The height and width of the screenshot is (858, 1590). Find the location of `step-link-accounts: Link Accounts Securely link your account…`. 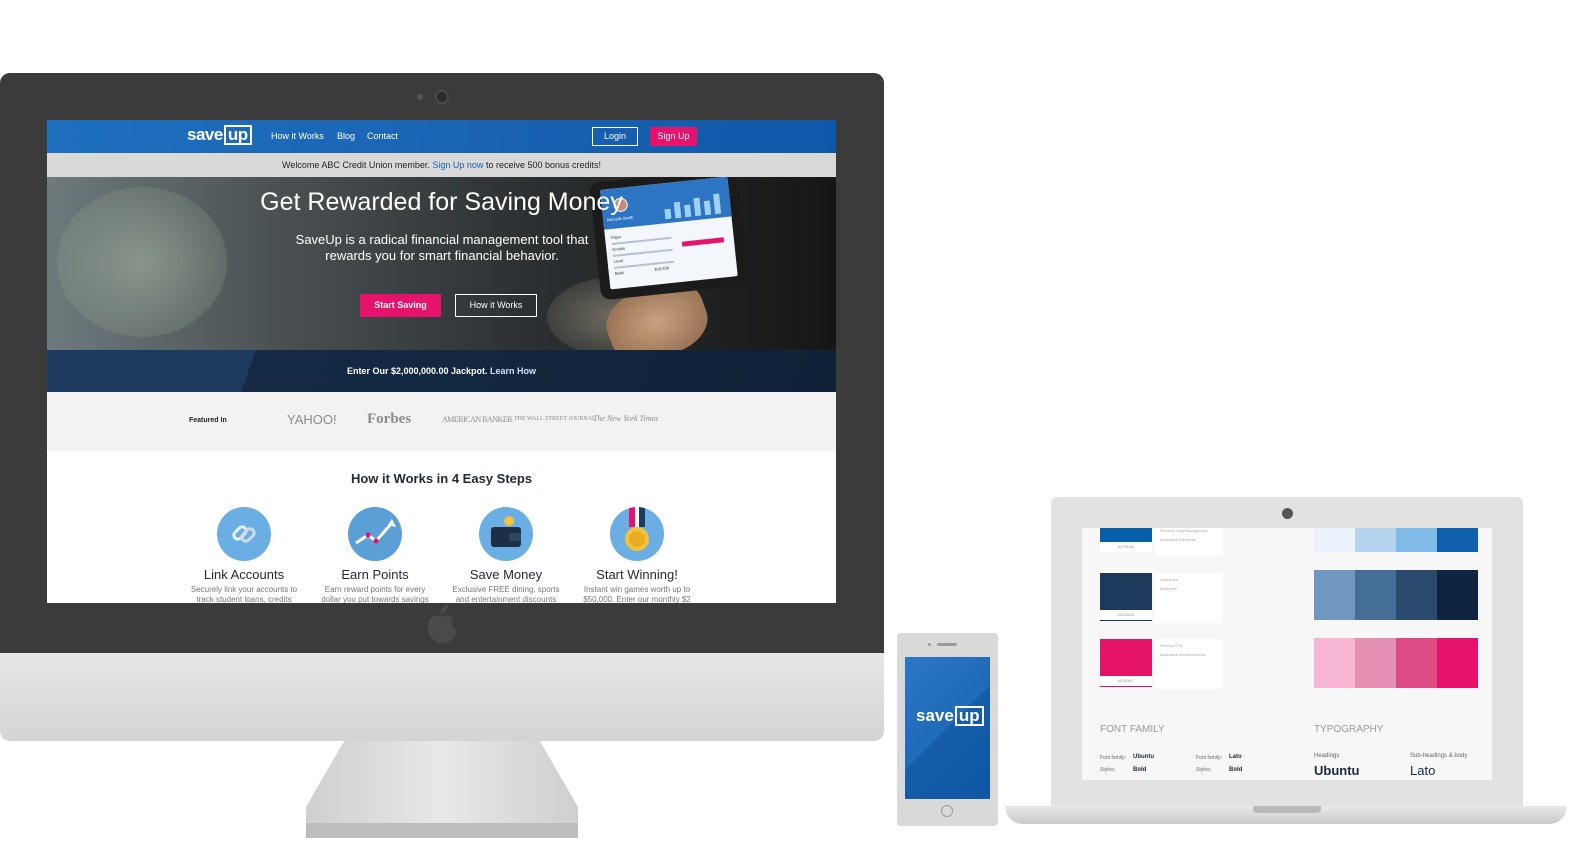

step-link-accounts: Link Accounts Securely link your account… is located at coordinates (244, 555).